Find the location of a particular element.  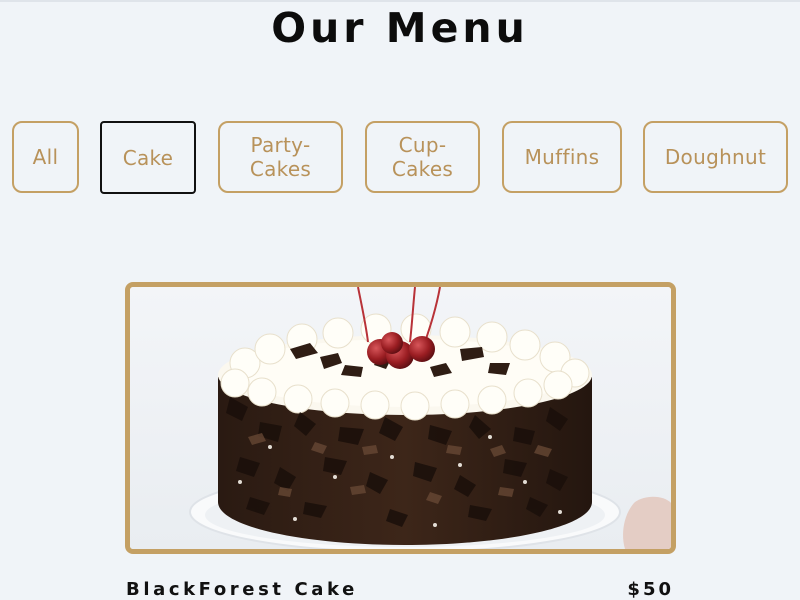

filter-all-label: All is located at coordinates (45, 157).